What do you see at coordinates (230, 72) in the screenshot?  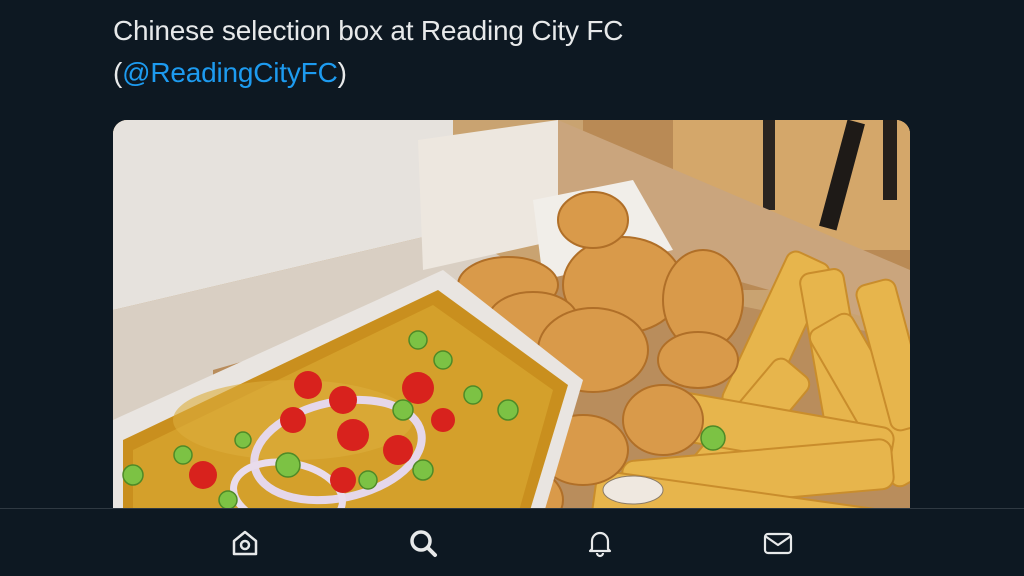 I see `mention-link: @ReadingCityFC` at bounding box center [230, 72].